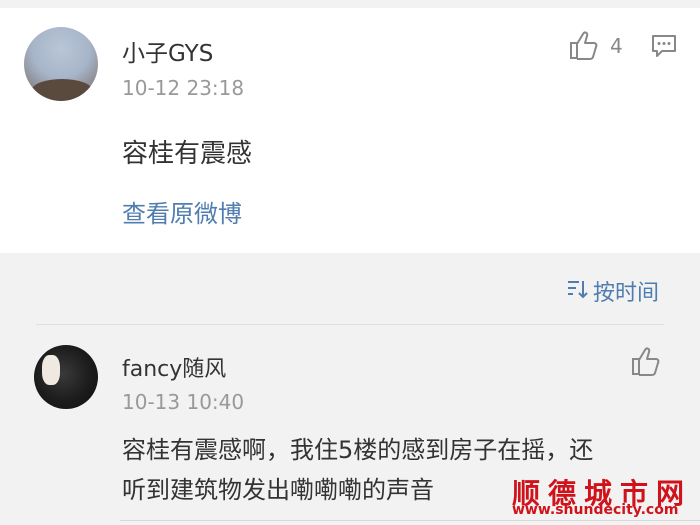 This screenshot has width=700, height=525. Describe the element at coordinates (167, 51) in the screenshot. I see `post-username: 小子GYS` at that location.